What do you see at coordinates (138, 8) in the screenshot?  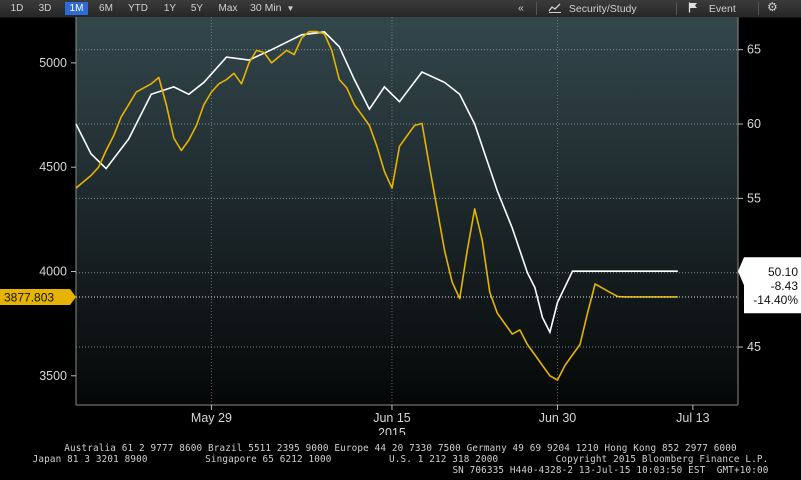 I see `period-tab-ytd: YTD` at bounding box center [138, 8].